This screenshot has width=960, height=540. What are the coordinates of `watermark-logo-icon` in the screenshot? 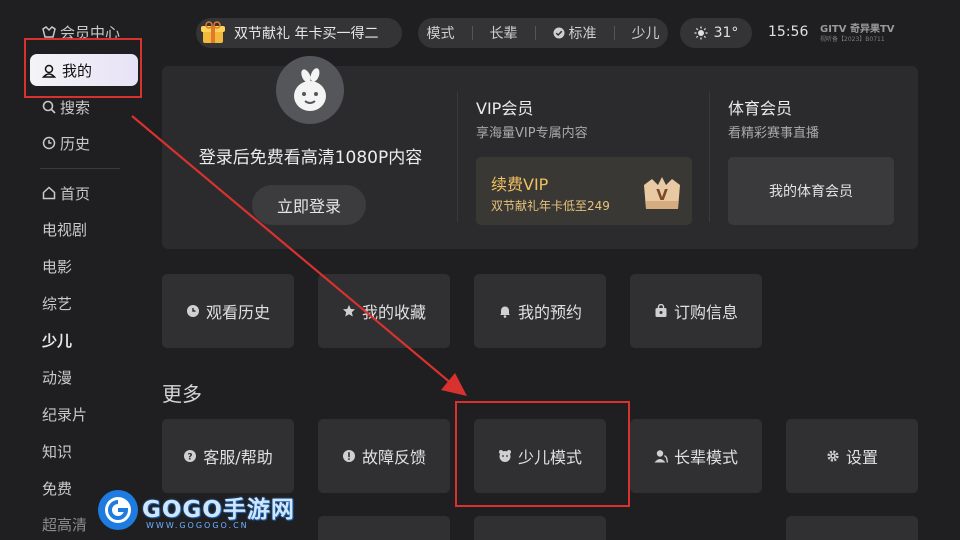 It's located at (118, 510).